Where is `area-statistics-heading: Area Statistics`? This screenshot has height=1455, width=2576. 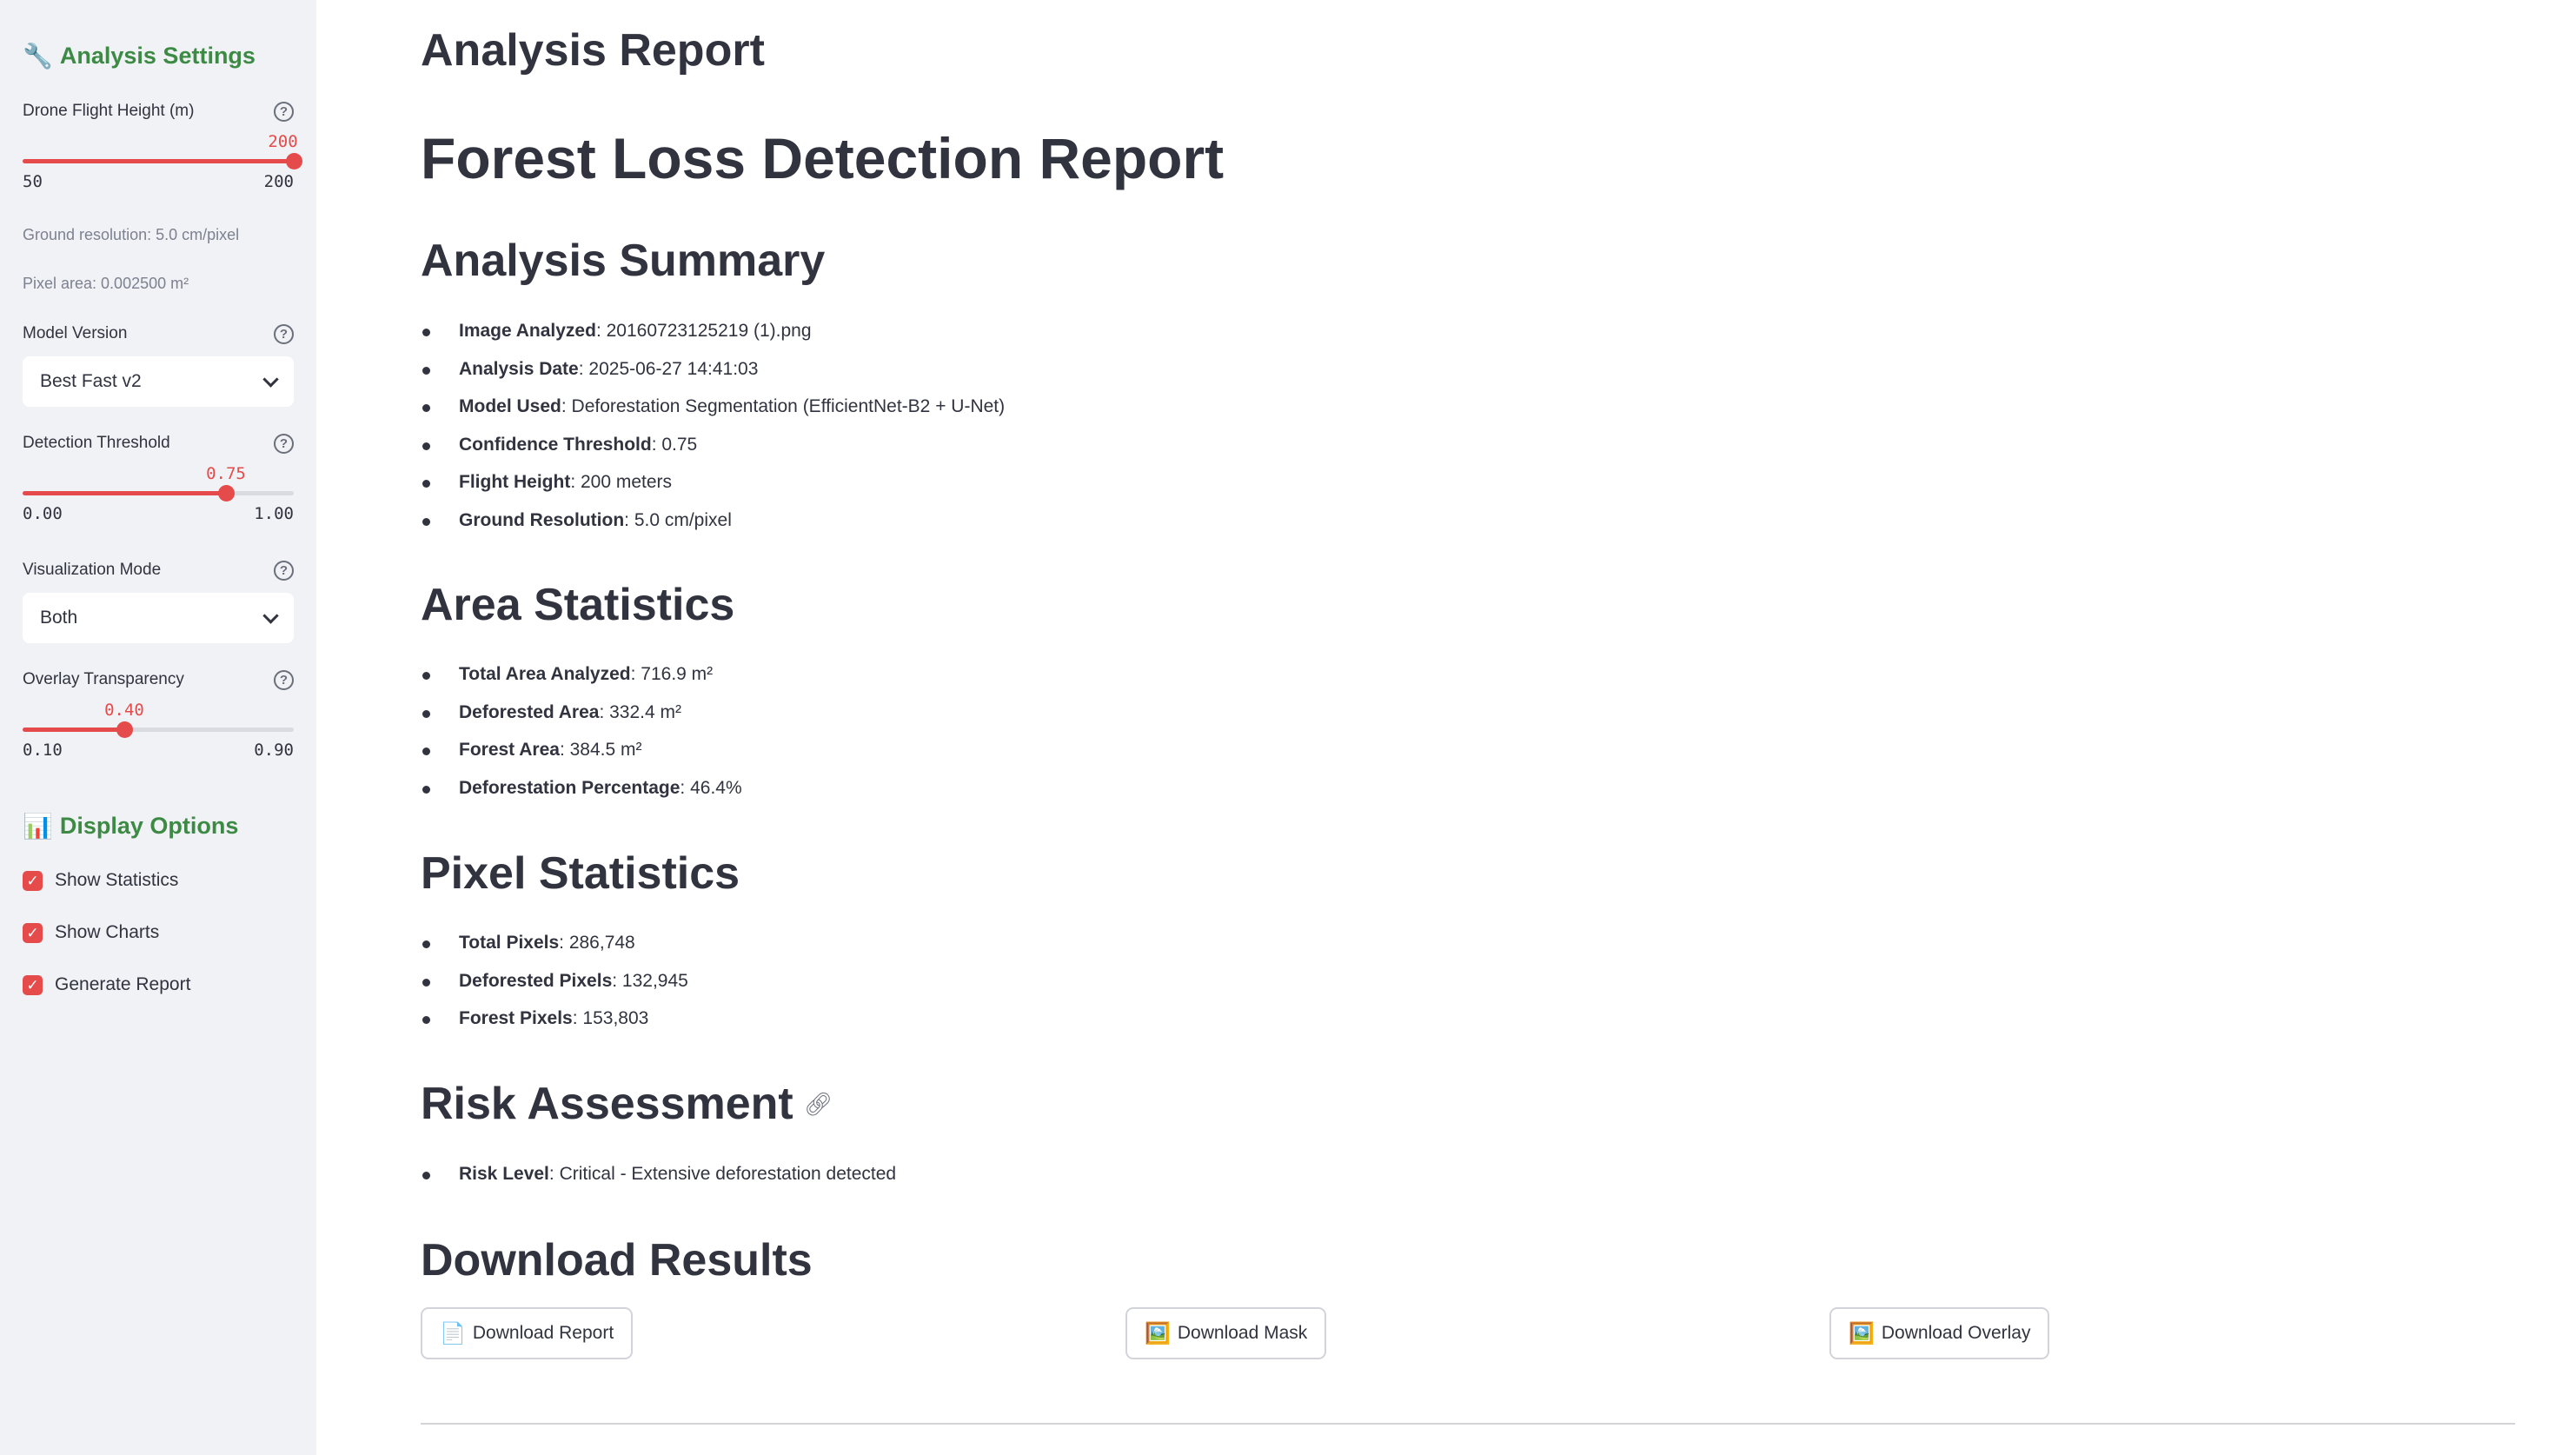 area-statistics-heading: Area Statistics is located at coordinates (577, 605).